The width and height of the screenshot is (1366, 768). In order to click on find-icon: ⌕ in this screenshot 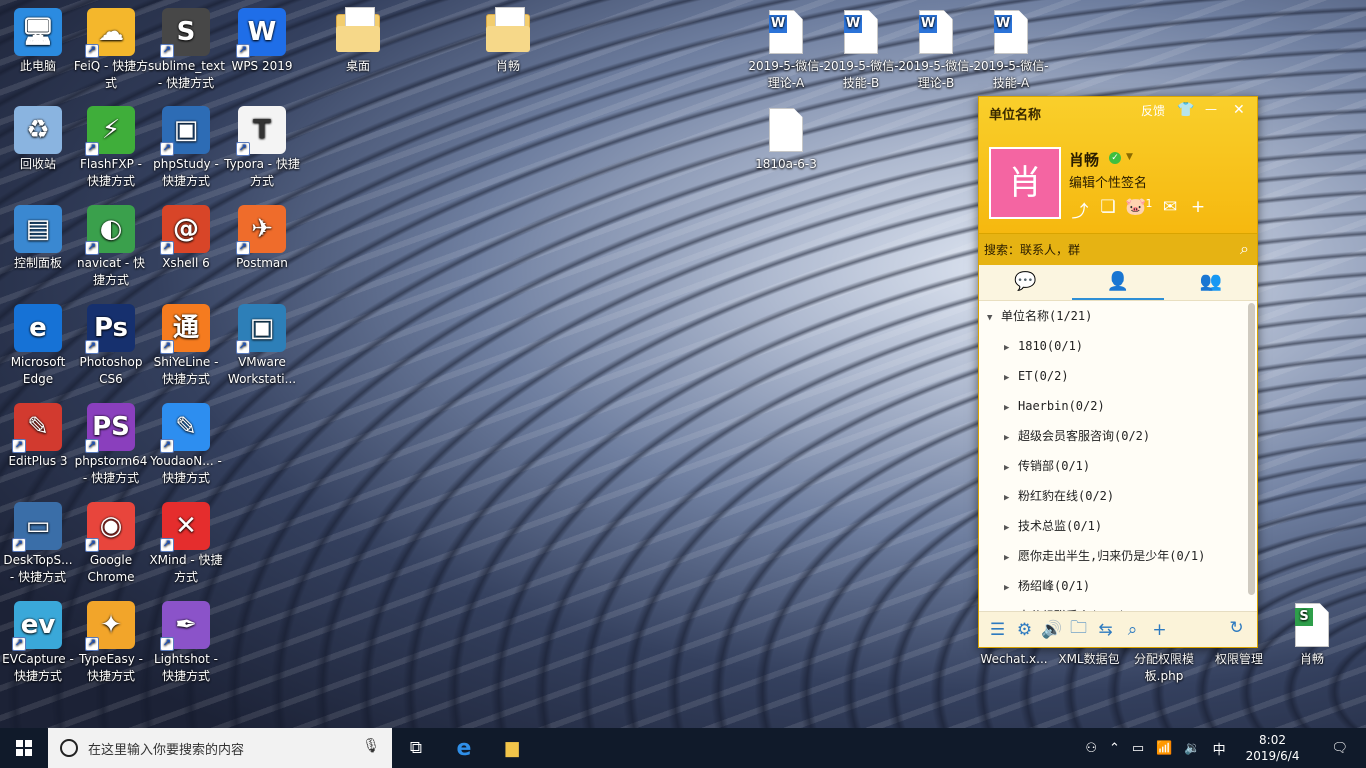, I will do `click(1132, 630)`.